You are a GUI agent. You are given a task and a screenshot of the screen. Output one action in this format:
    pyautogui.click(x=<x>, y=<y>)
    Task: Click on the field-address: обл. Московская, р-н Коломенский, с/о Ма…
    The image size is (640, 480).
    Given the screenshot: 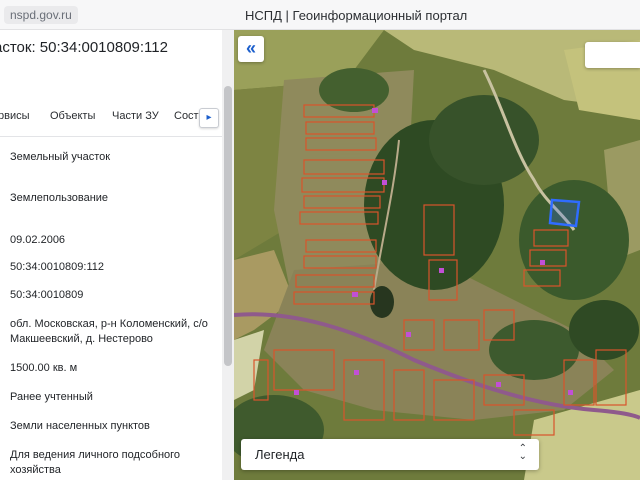 What is the action you would take?
    pyautogui.click(x=109, y=331)
    